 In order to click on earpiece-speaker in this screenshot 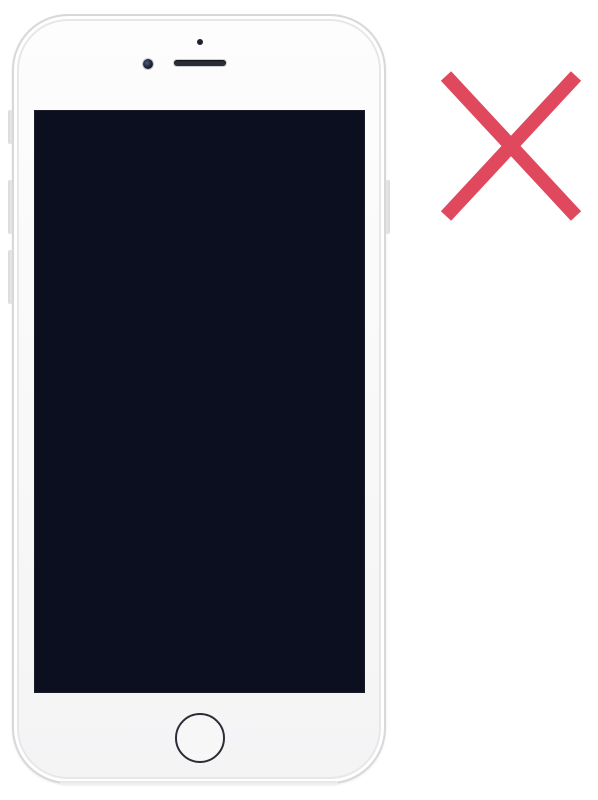, I will do `click(200, 63)`.